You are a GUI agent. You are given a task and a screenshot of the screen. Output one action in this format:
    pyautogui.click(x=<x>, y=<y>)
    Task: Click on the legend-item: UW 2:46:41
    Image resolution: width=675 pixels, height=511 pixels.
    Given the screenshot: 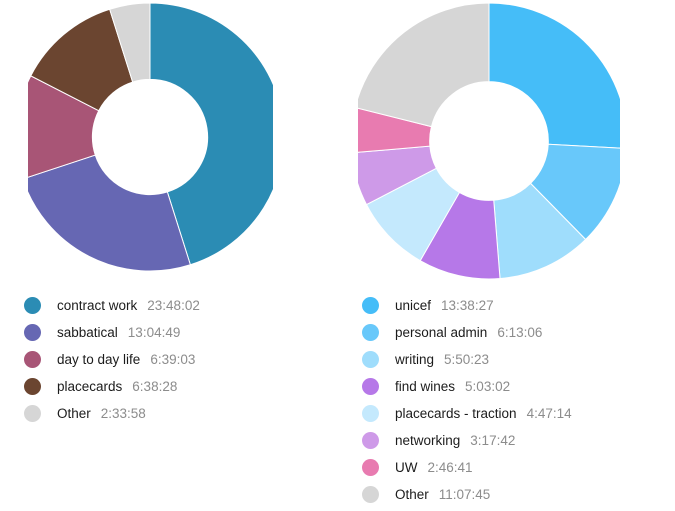 What is the action you would take?
    pyautogui.click(x=518, y=467)
    